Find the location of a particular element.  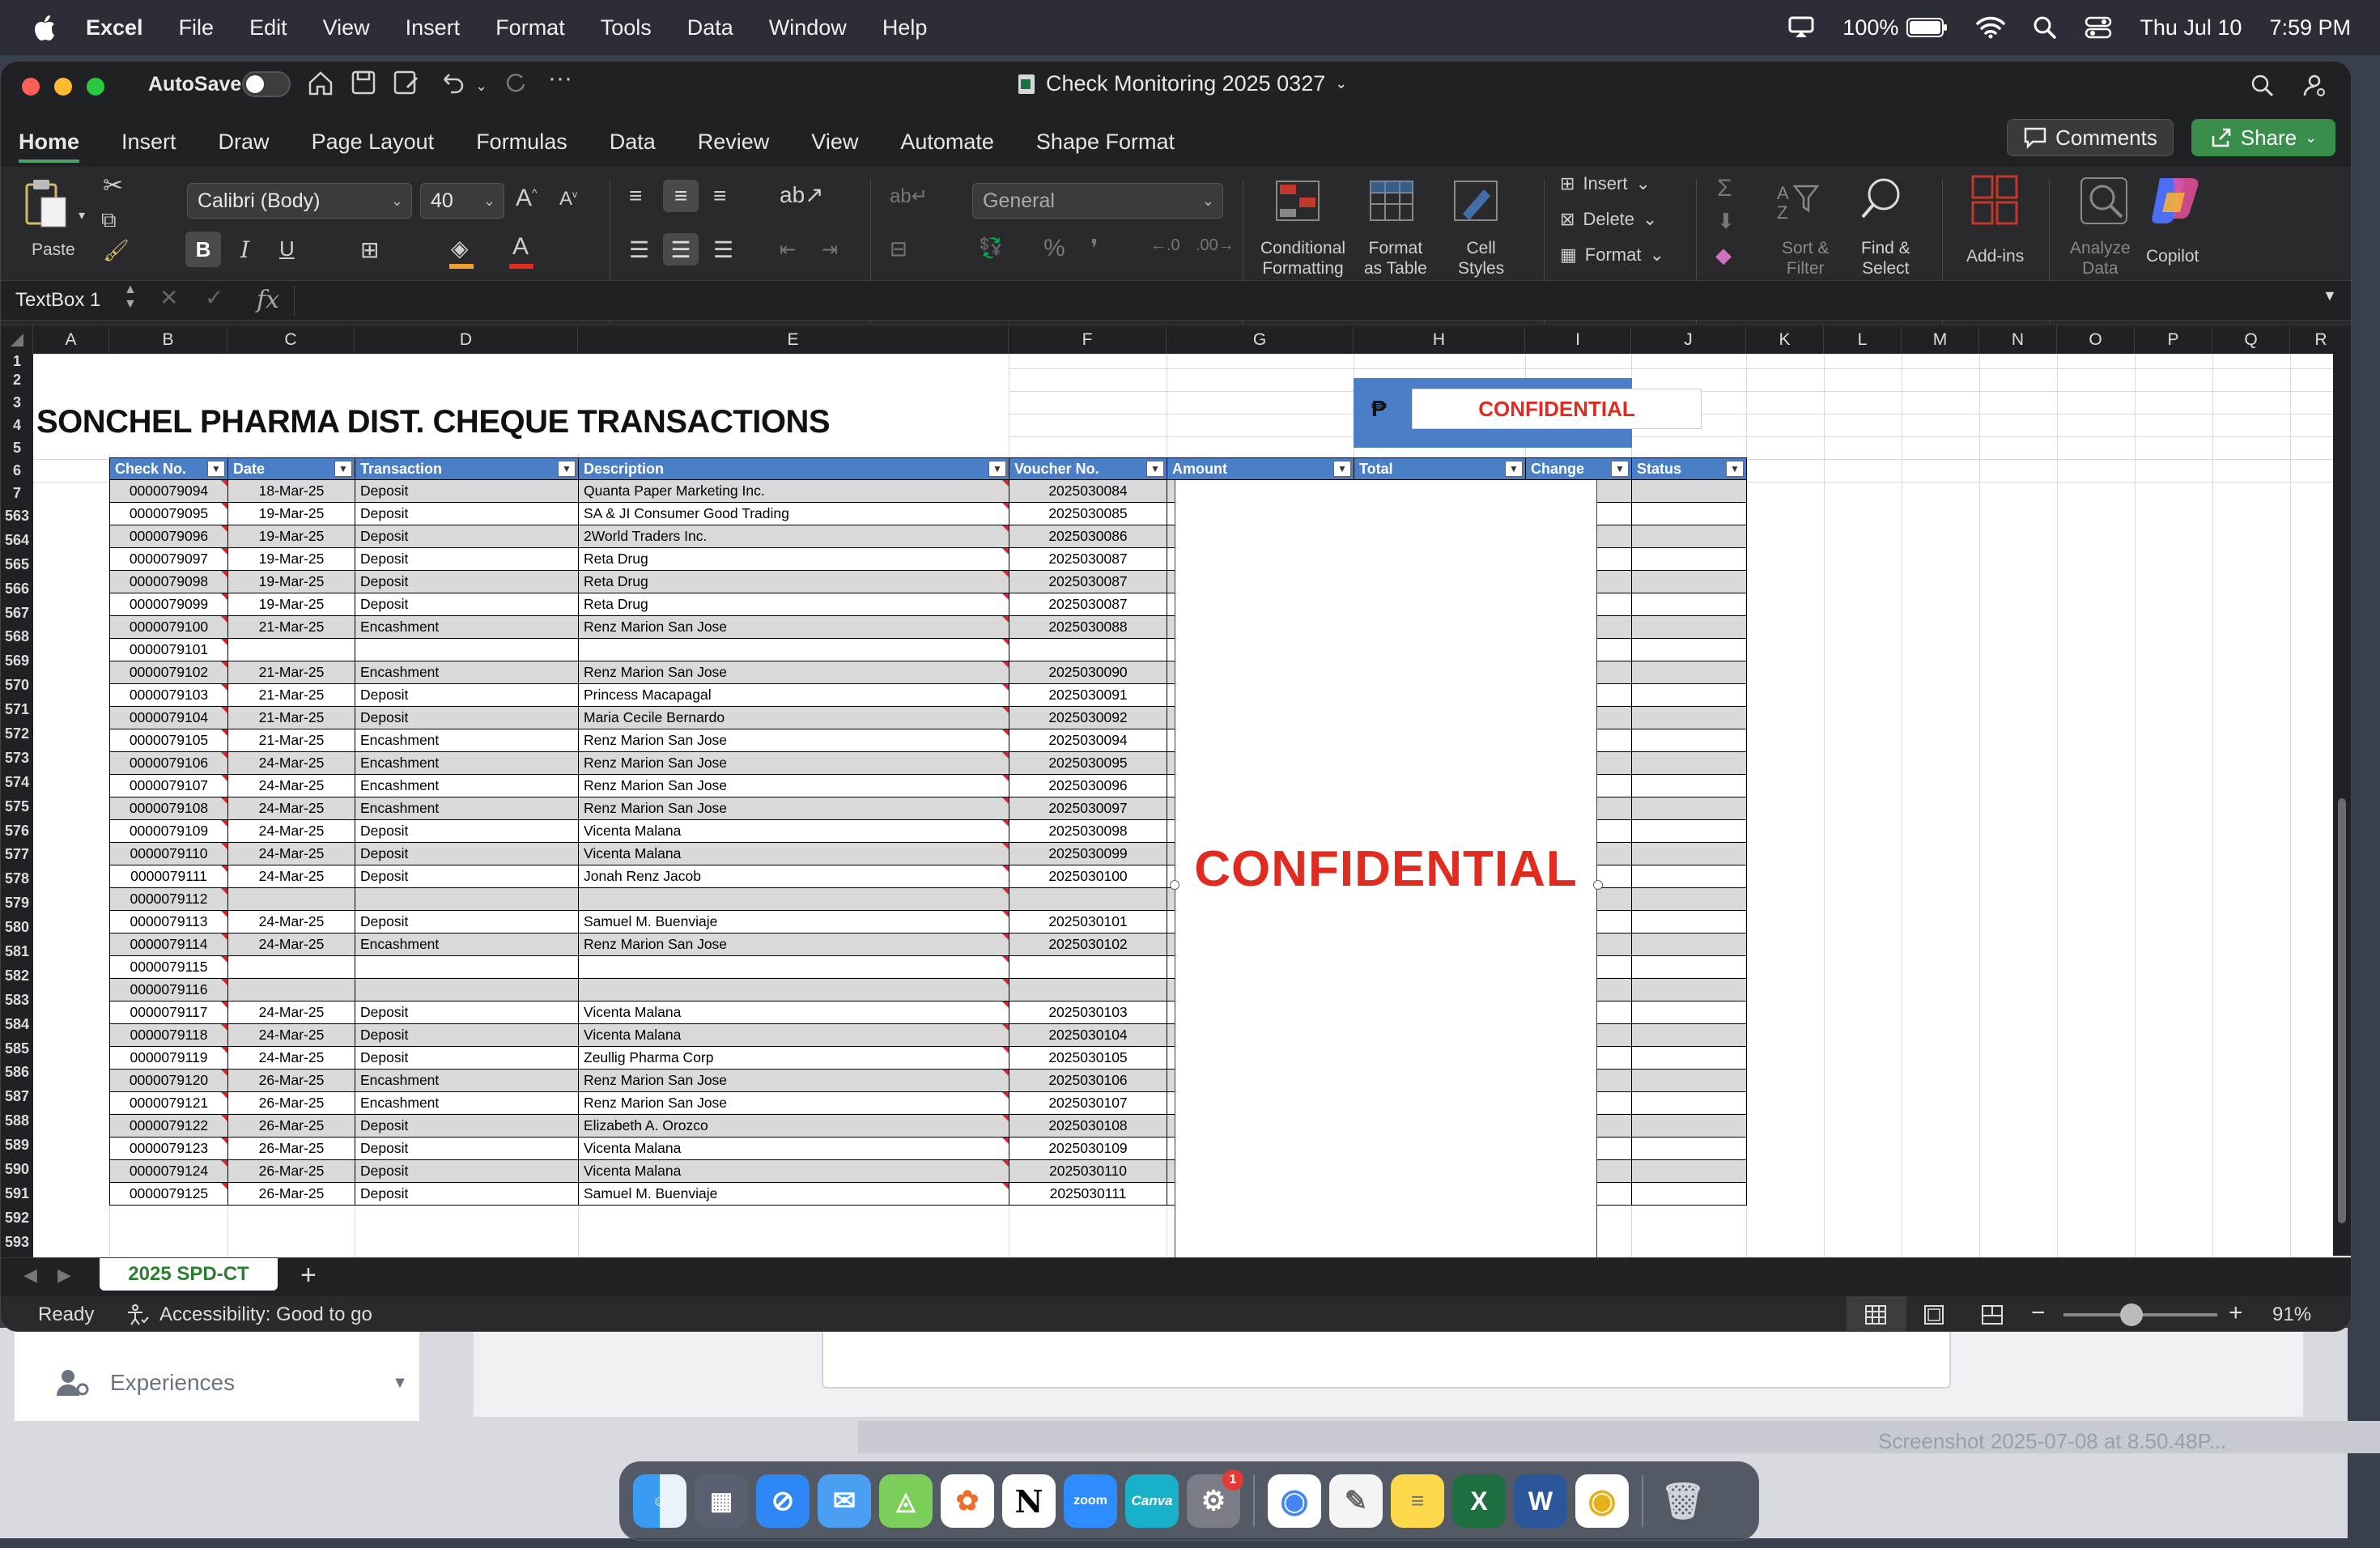

decrease-indent-icon: ⇤ is located at coordinates (788, 250).